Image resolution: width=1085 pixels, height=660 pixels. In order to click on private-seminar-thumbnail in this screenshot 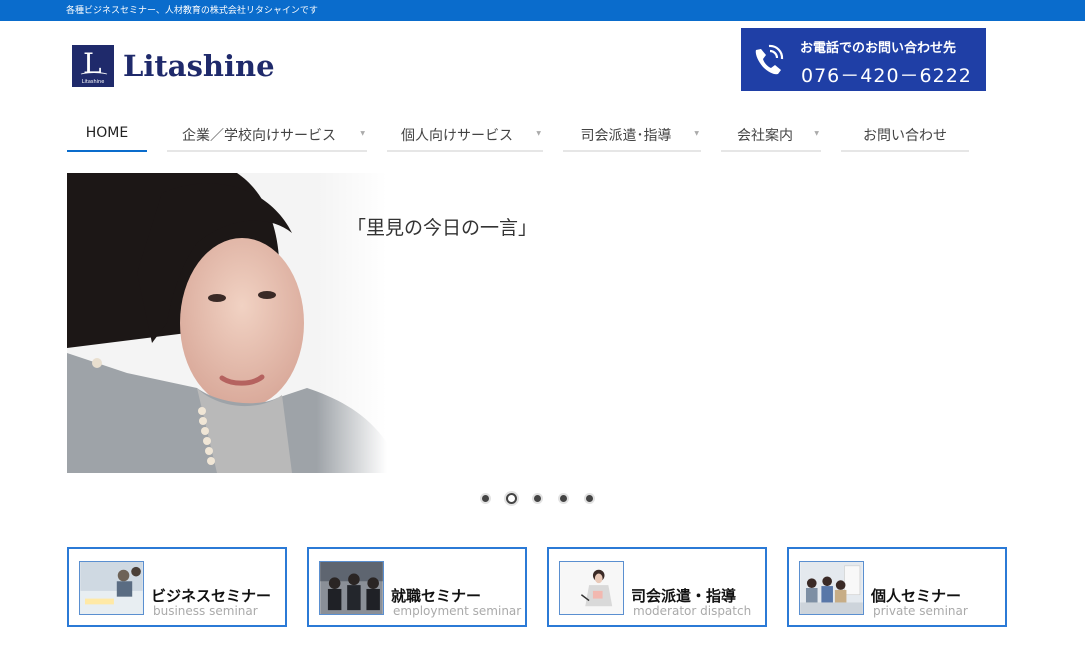, I will do `click(831, 588)`.